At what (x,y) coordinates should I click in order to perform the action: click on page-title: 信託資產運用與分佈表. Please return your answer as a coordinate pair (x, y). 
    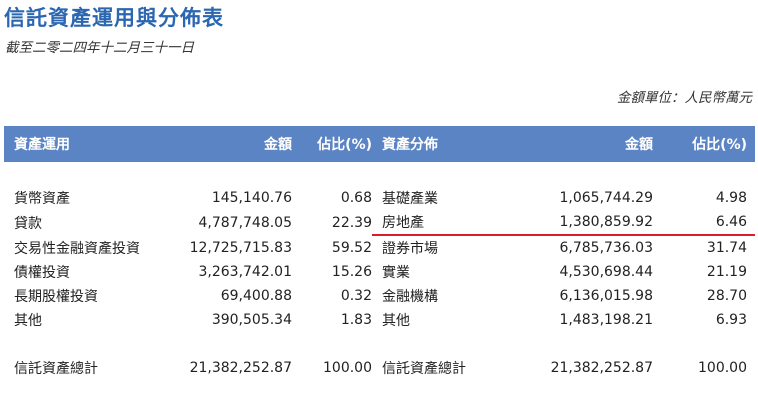
    Looking at the image, I should click on (114, 18).